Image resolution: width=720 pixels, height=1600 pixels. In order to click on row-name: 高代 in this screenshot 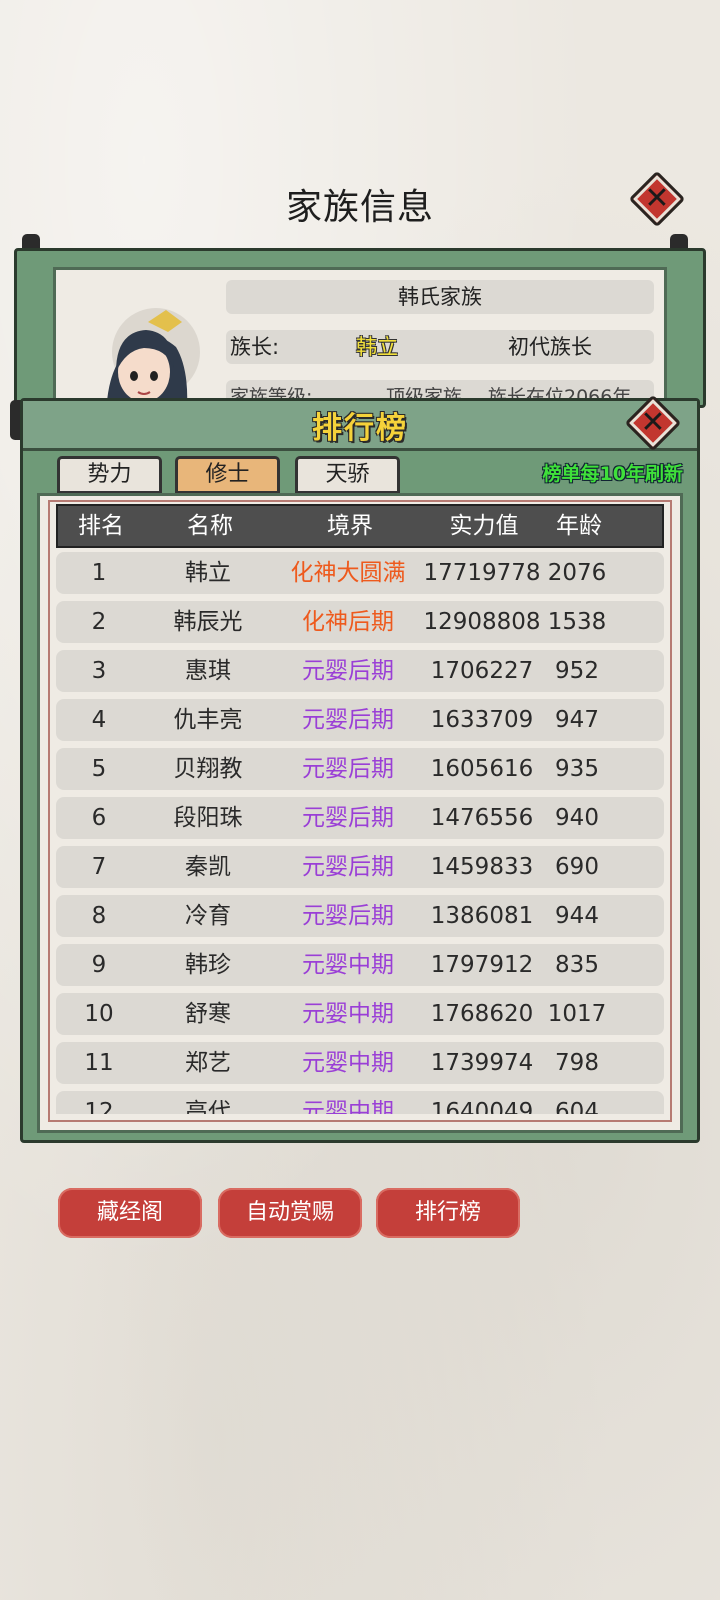, I will do `click(208, 1106)`.